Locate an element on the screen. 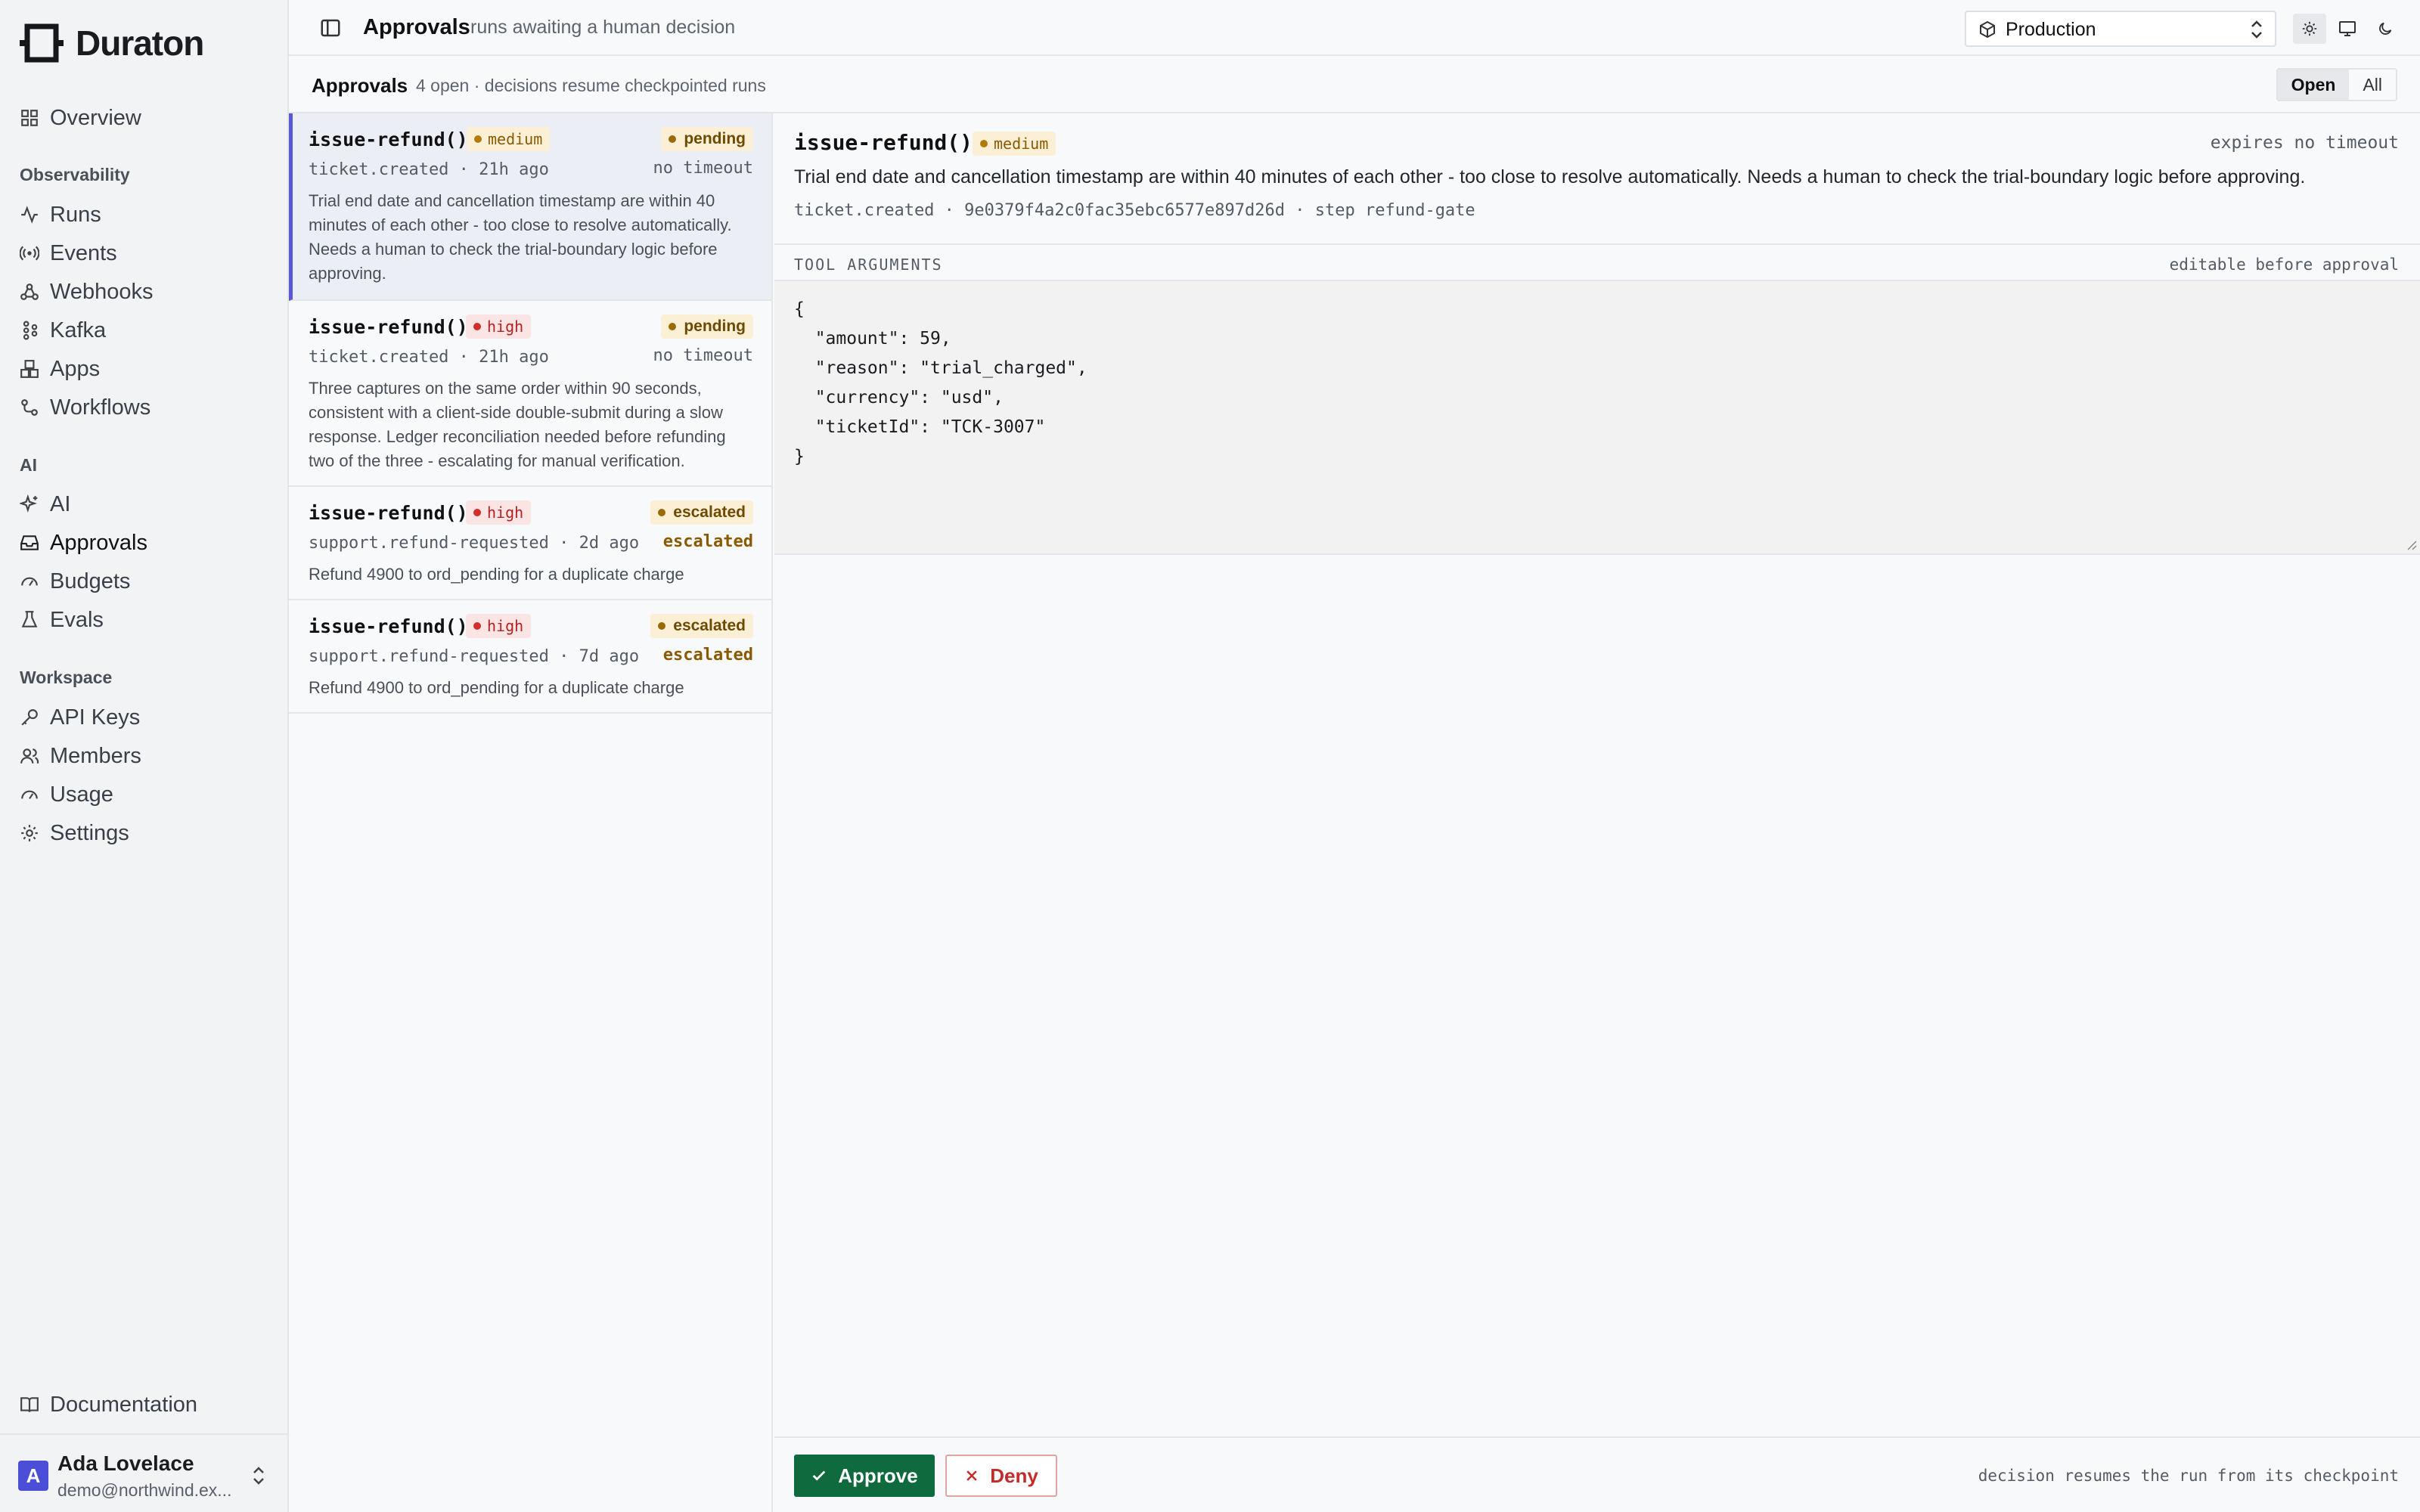 This screenshot has height=1512, width=2420. severity-badge: high is located at coordinates (499, 326).